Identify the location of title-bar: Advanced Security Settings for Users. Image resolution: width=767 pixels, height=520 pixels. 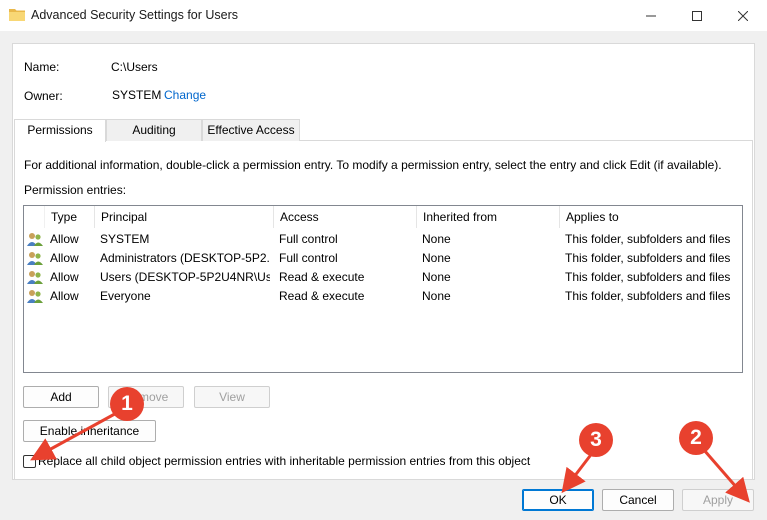
(383, 15).